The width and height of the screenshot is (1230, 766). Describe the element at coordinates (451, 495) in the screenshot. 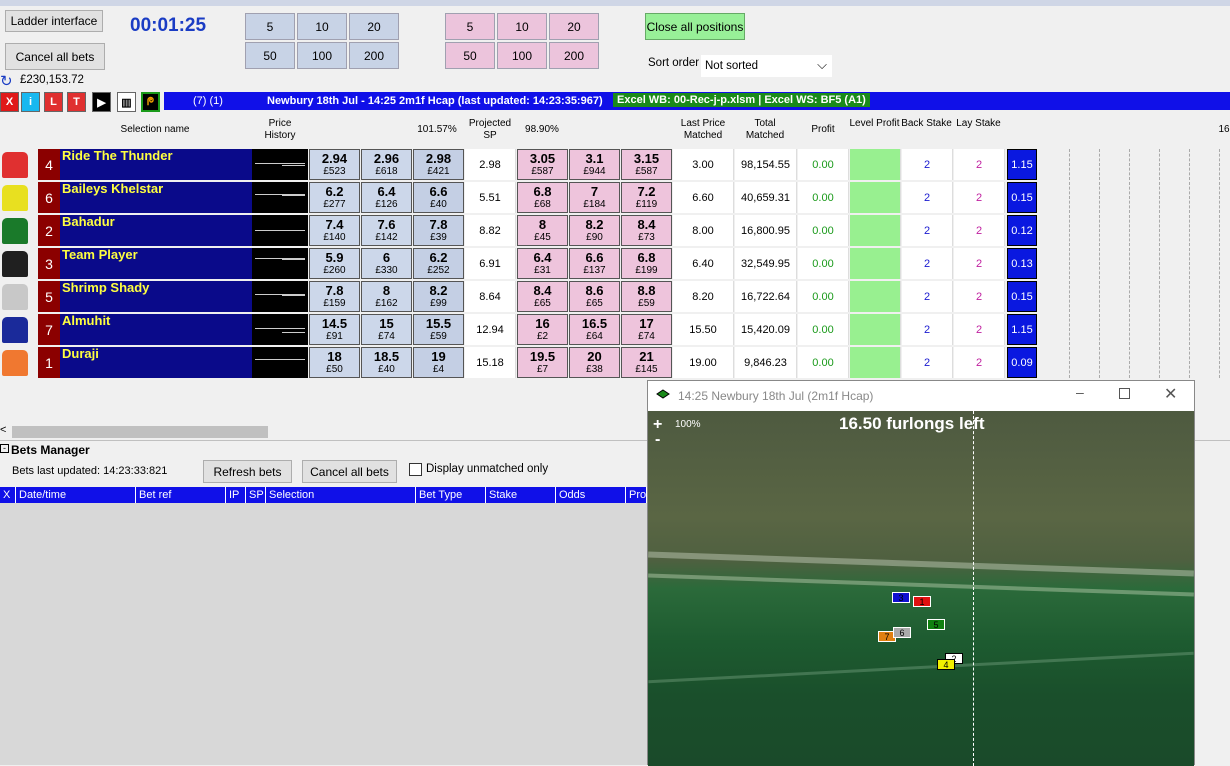

I see `bets-col-bet-type: Bet Type` at that location.